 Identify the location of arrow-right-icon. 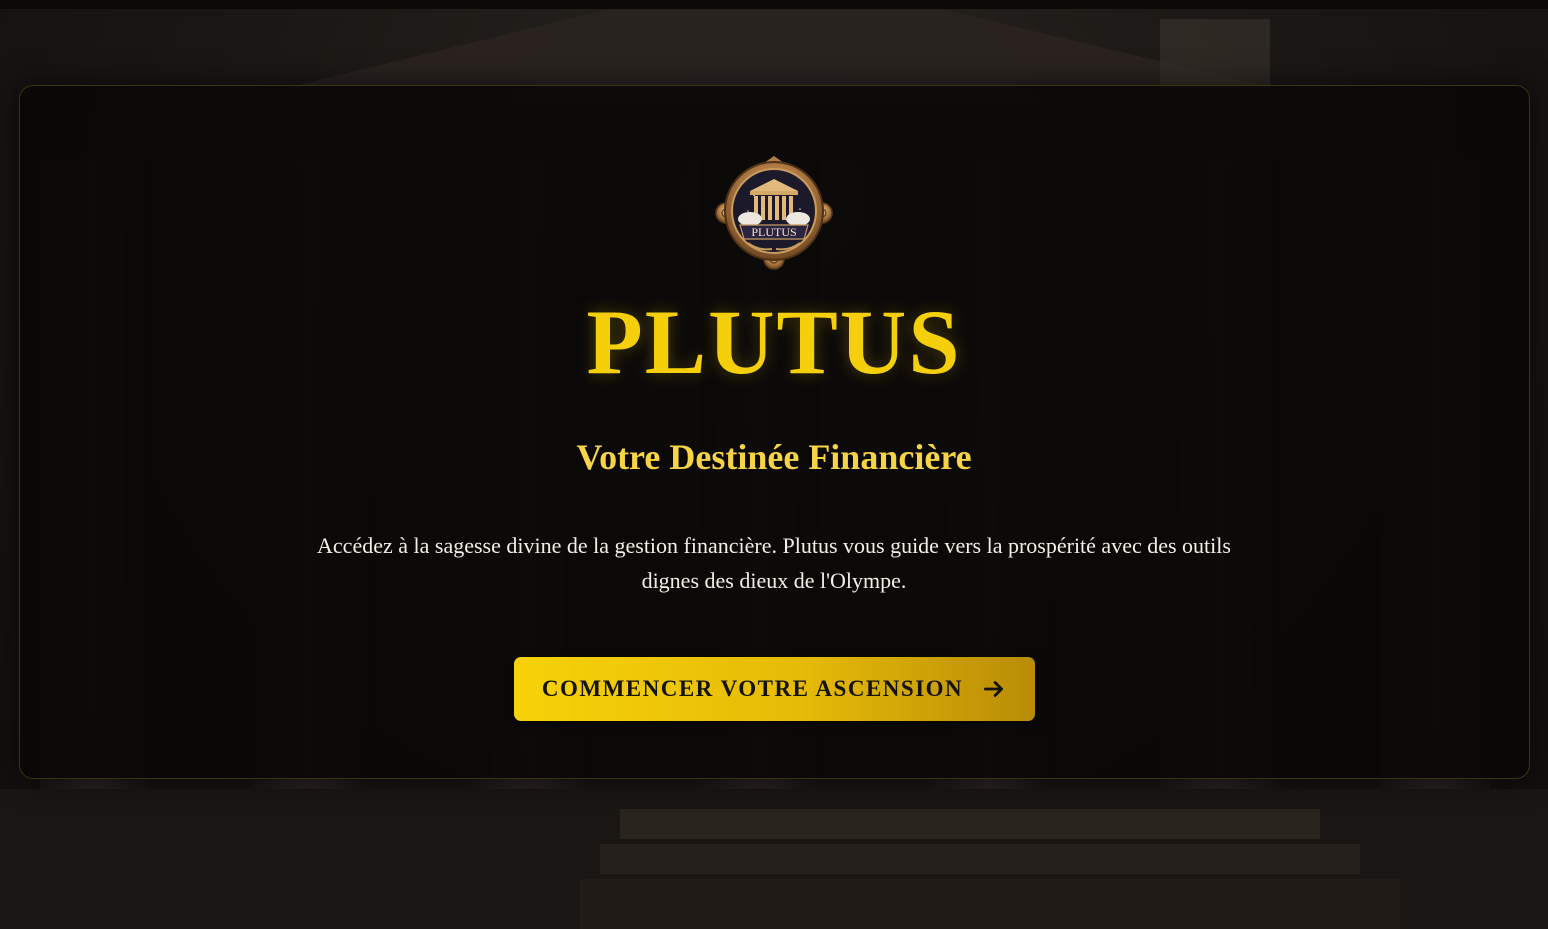
(994, 689).